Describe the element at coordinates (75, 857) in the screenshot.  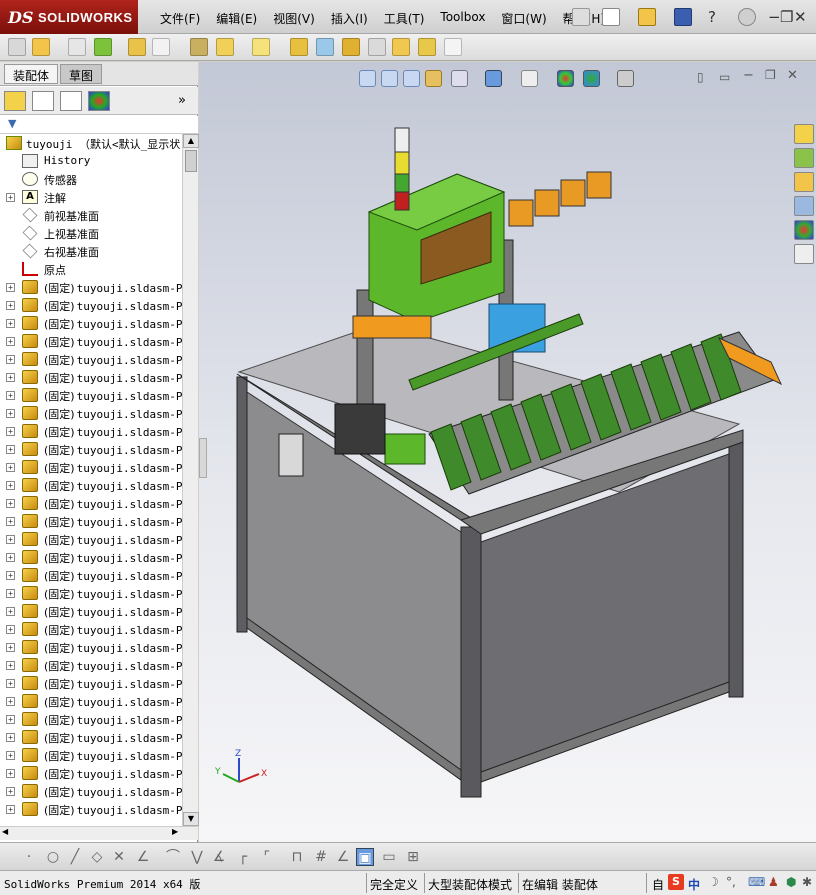
I see `line-icon: ╱` at that location.